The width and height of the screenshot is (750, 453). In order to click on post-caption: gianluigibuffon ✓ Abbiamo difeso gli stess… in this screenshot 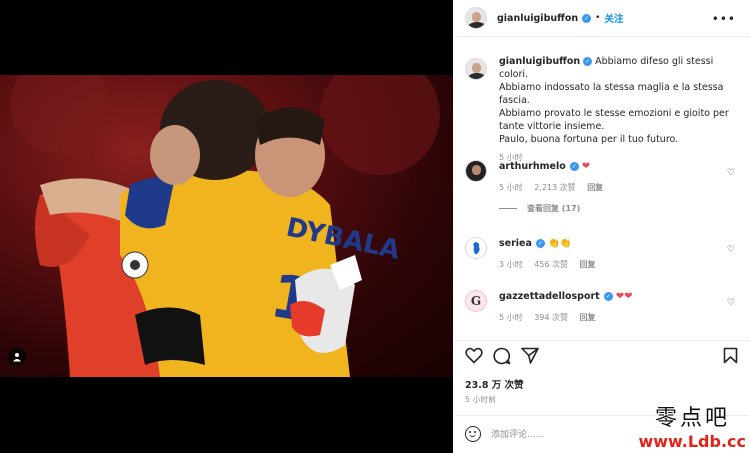, I will do `click(605, 109)`.